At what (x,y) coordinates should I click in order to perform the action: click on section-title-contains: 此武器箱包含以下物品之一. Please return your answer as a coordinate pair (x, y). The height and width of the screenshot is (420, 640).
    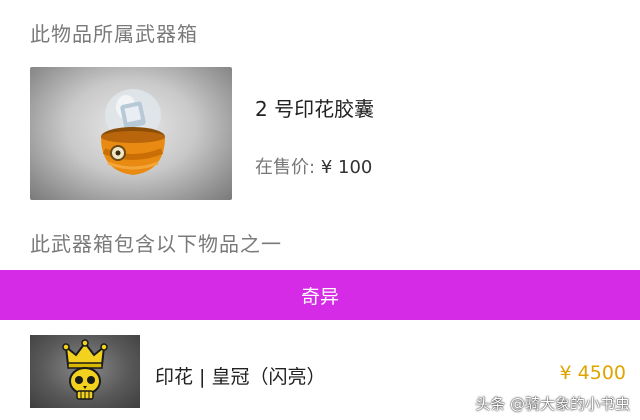
    Looking at the image, I should click on (156, 244).